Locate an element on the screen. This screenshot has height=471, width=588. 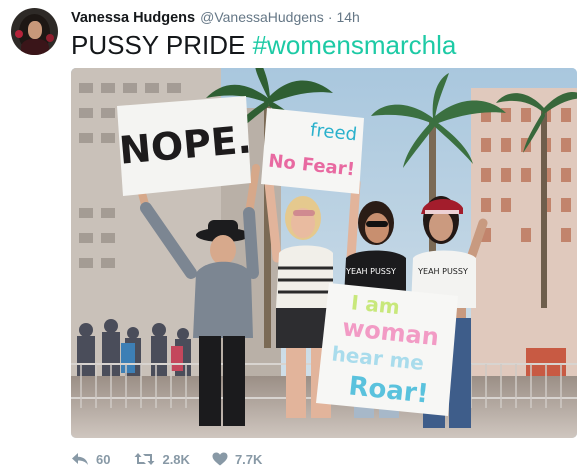
tweet-header: Vanessa Hudgens @VanessaHudgens · 14h is located at coordinates (215, 18).